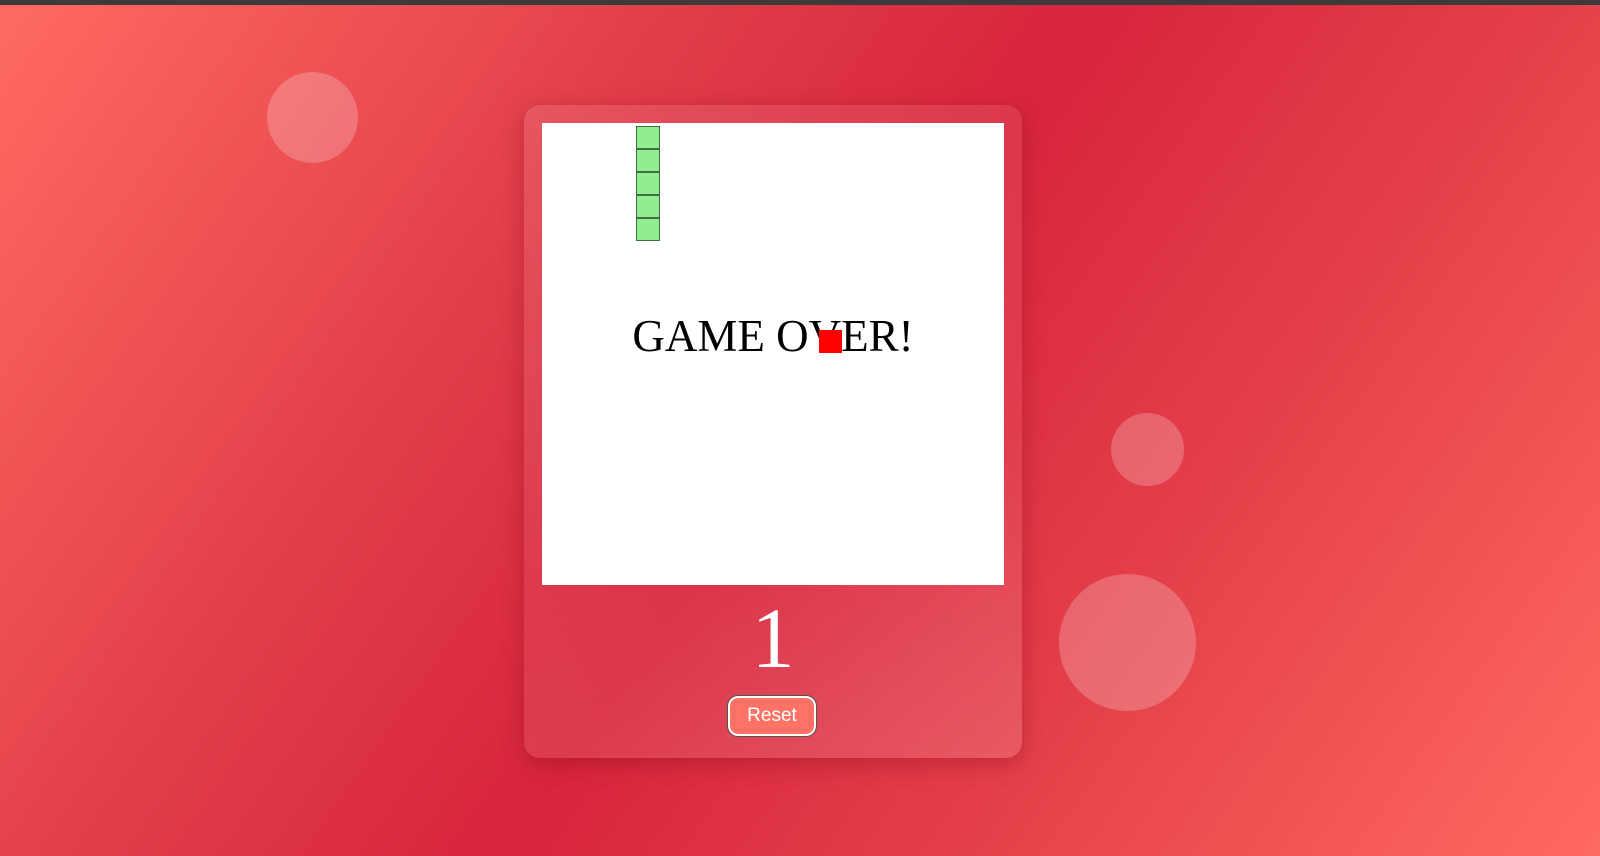  Describe the element at coordinates (773, 336) in the screenshot. I see `game-over-message: GAME OVER!` at that location.